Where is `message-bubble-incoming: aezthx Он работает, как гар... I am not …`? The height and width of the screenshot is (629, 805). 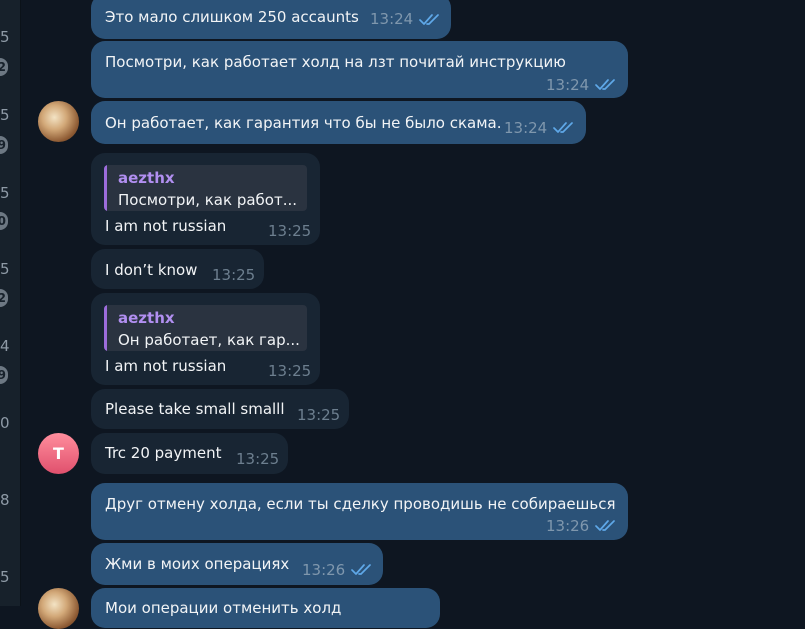
message-bubble-incoming: aezthx Он работает, как гар... I am not … is located at coordinates (205, 339).